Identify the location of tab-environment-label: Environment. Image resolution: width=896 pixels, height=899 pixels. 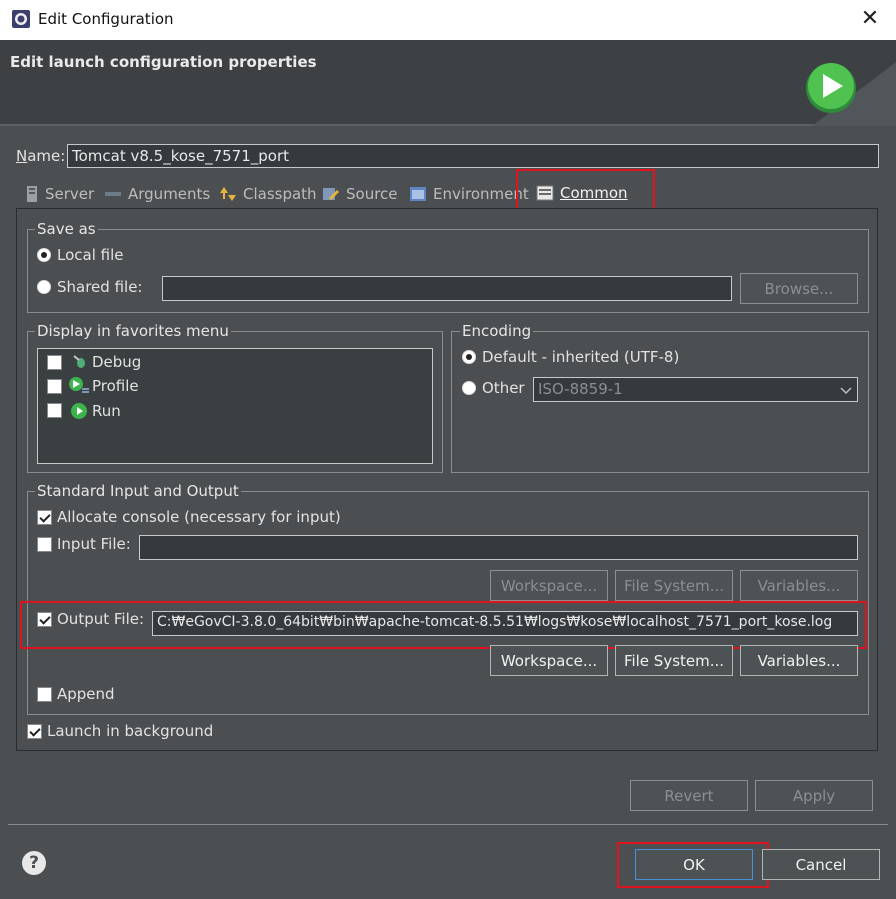
(481, 194).